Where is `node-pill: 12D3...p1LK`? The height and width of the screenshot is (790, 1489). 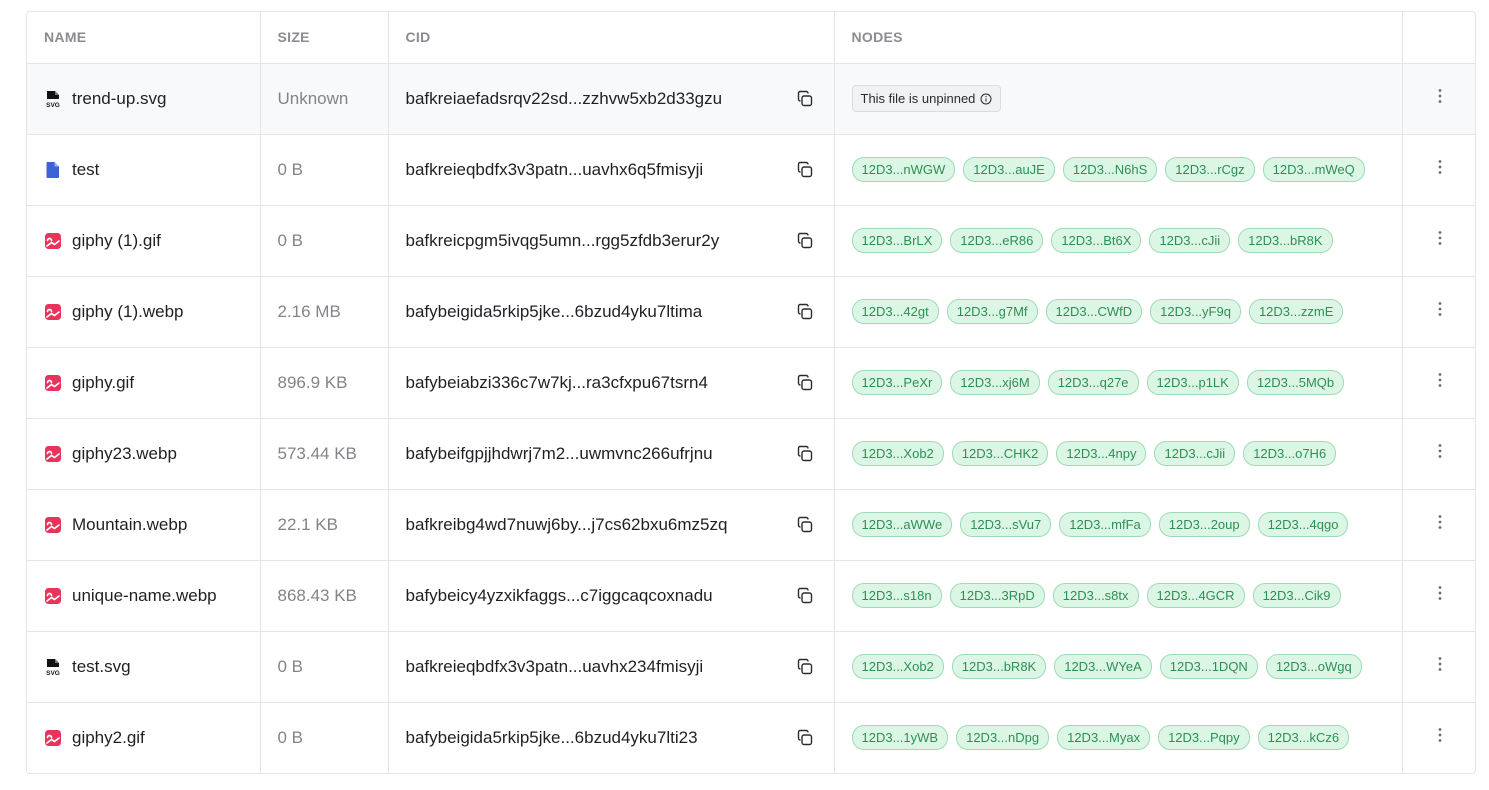
node-pill: 12D3...p1LK is located at coordinates (1192, 382).